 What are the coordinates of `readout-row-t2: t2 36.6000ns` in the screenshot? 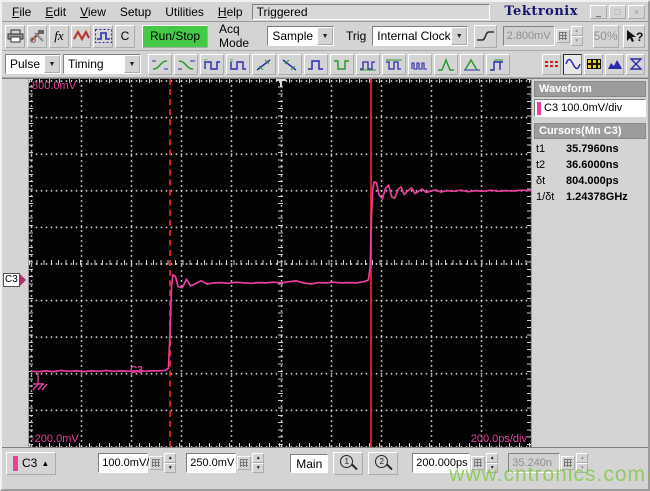 It's located at (590, 165).